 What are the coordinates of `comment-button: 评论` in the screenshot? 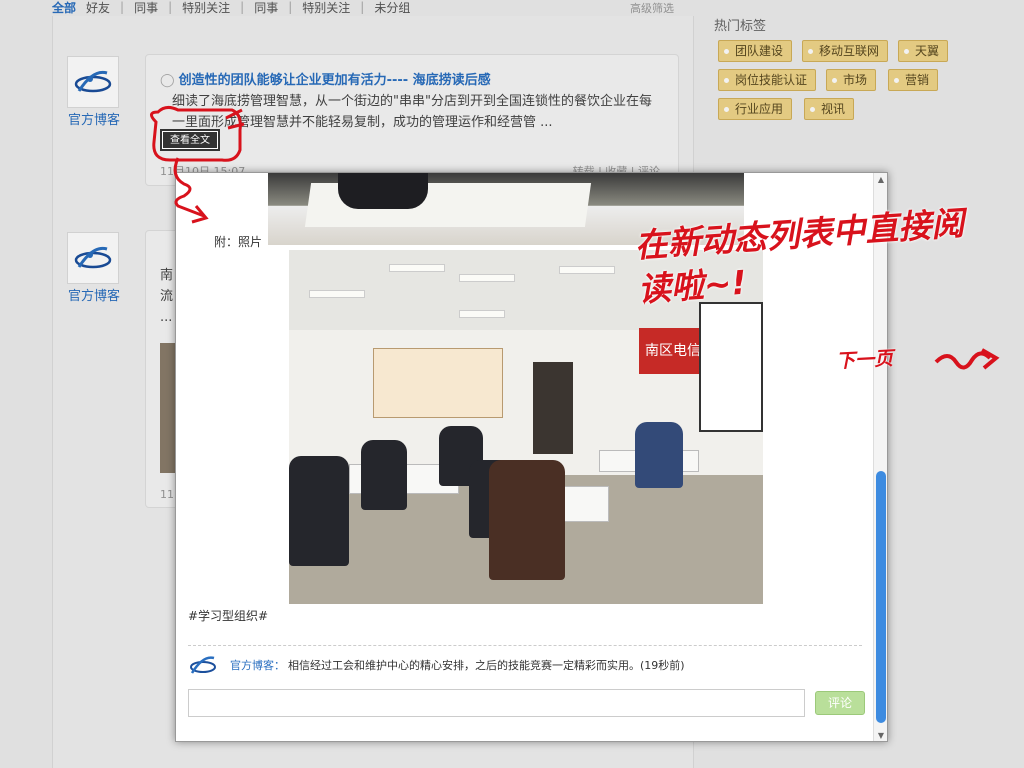 It's located at (840, 703).